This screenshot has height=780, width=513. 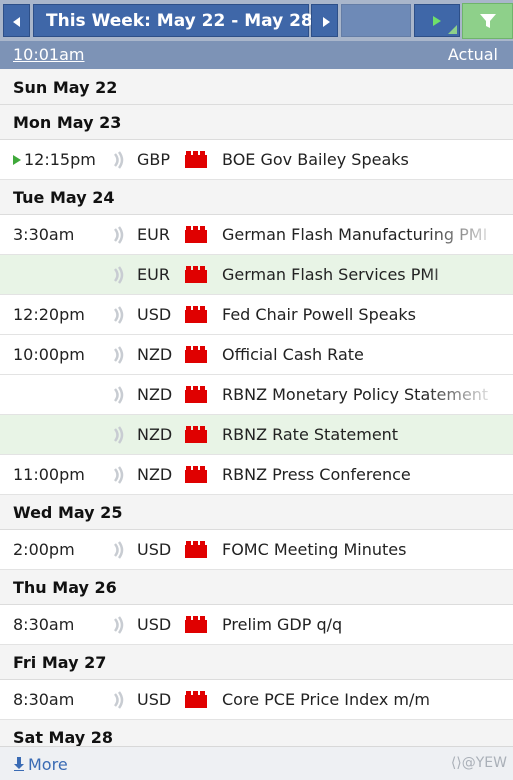 I want to click on event-title: FOMC Meeting Minutes, so click(x=367, y=549).